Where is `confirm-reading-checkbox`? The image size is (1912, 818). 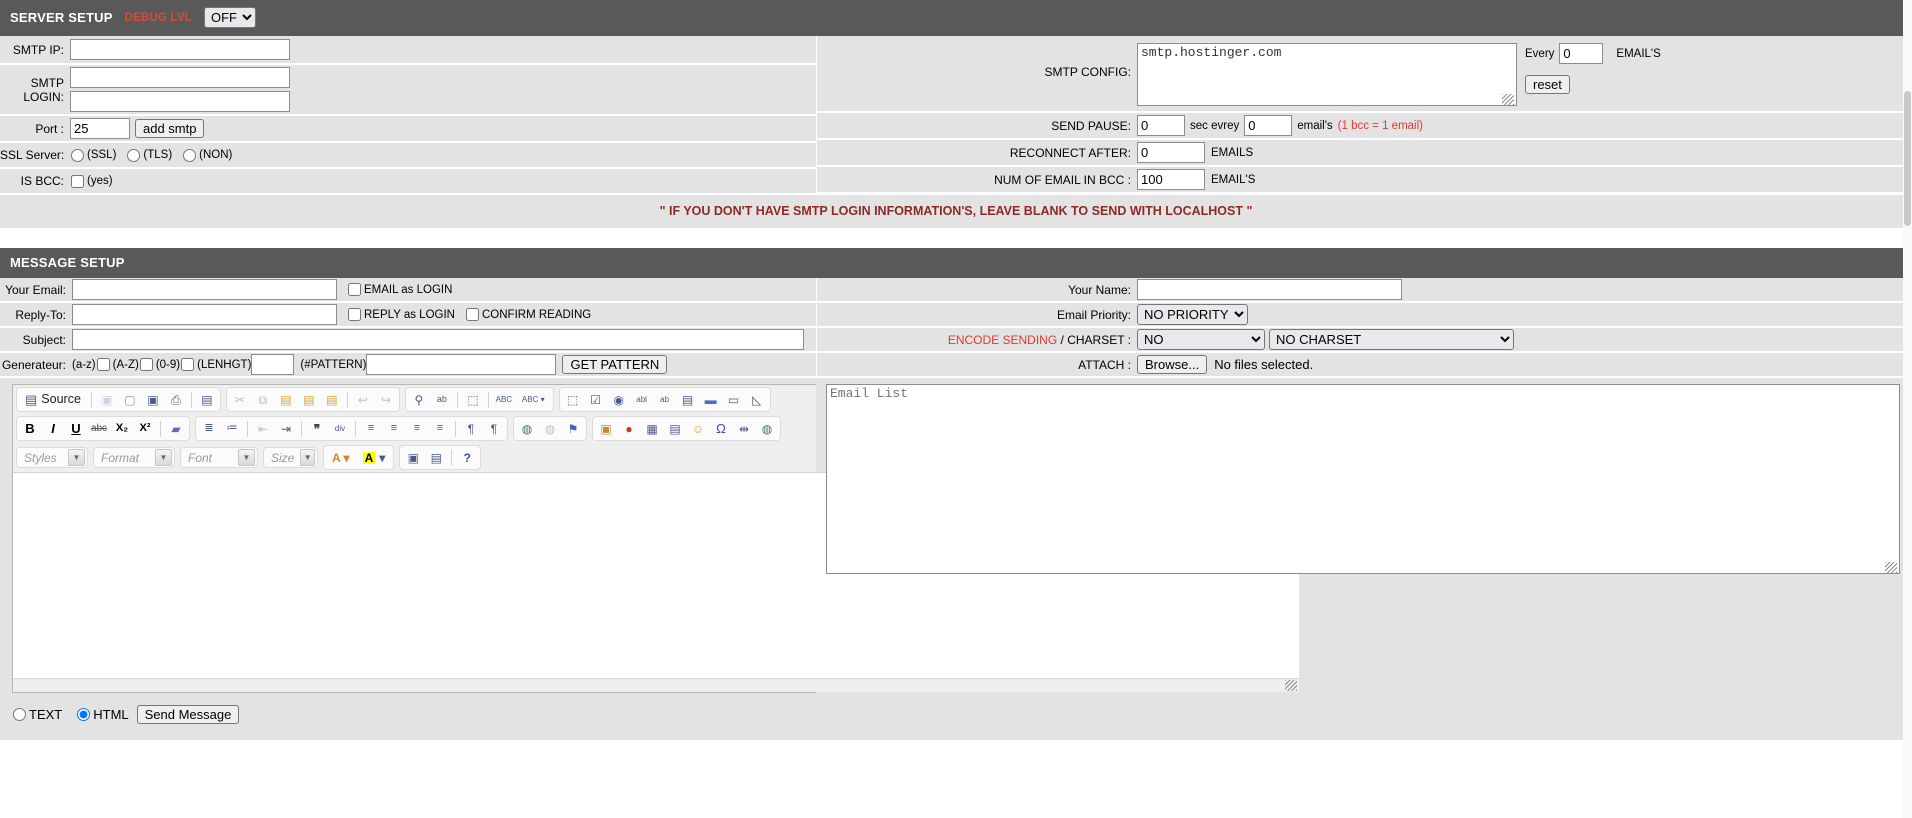
confirm-reading-checkbox is located at coordinates (472, 314).